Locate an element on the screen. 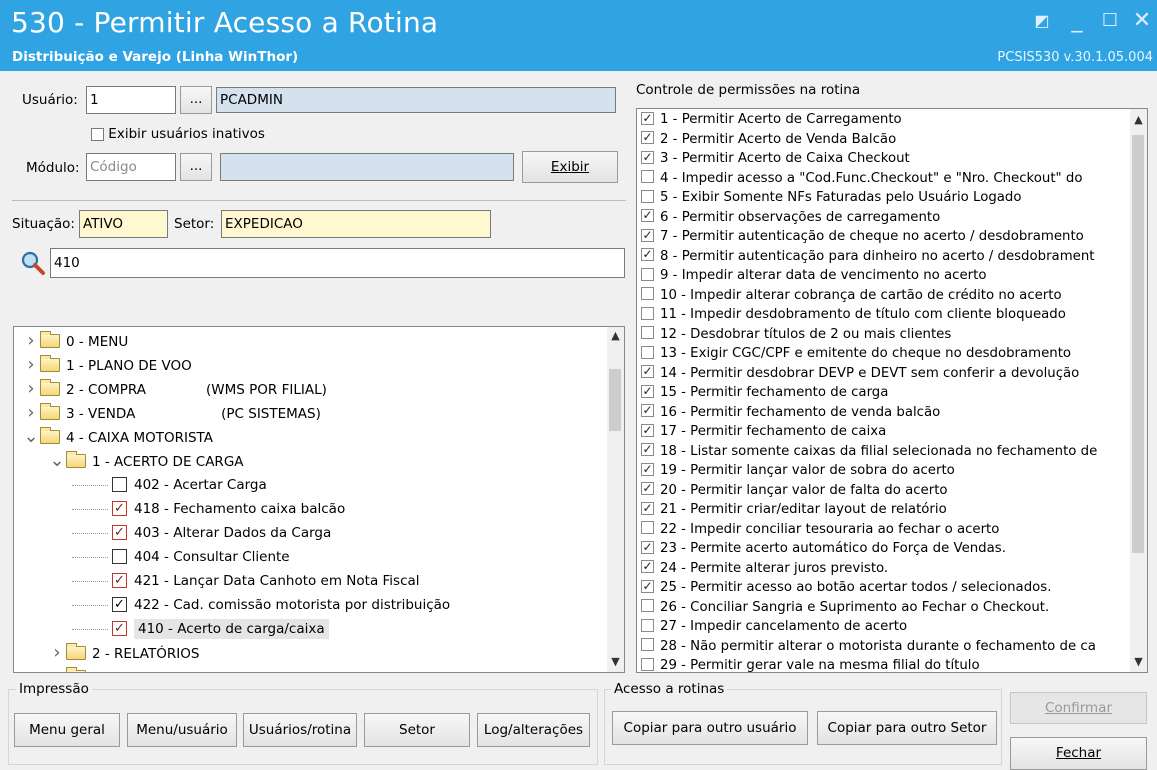 The height and width of the screenshot is (770, 1157). exibir-button: Exibir is located at coordinates (570, 167).